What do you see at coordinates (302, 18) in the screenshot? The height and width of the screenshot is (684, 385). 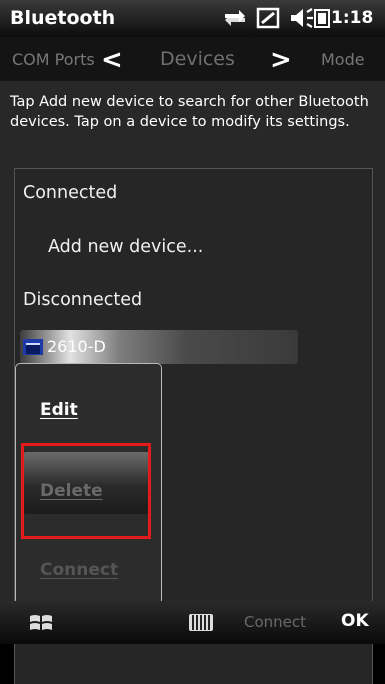 I see `volume-icon` at bounding box center [302, 18].